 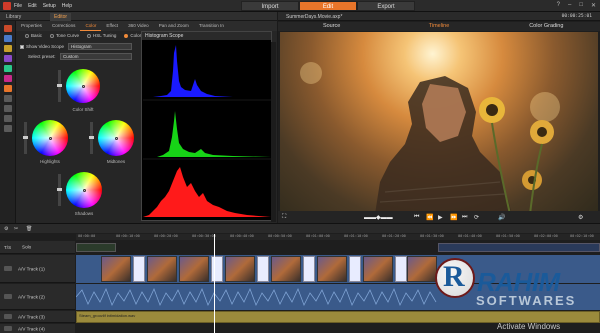 I want to click on tab-export: Export, so click(x=386, y=6).